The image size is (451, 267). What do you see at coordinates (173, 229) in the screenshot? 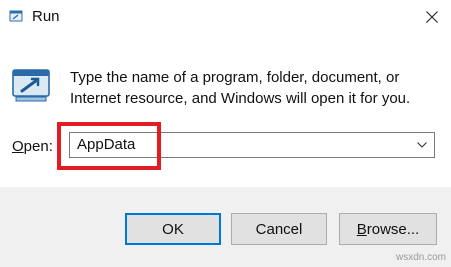
I see `ok-button: OK` at bounding box center [173, 229].